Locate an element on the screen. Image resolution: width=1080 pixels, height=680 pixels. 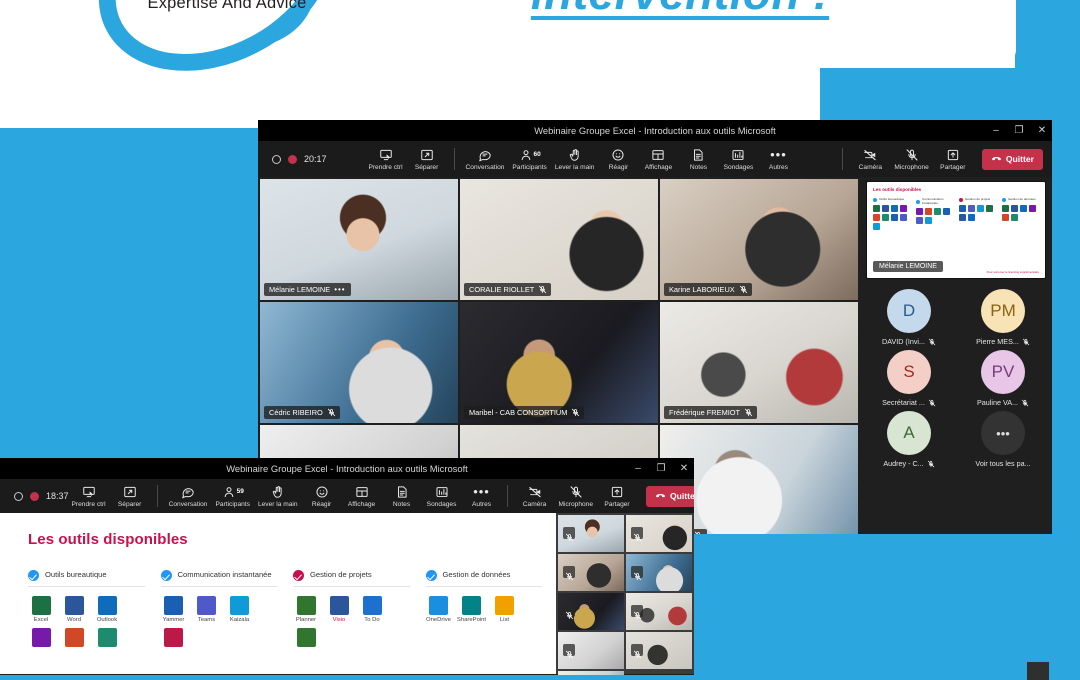
speech-bubble-tail is located at coordinates (581, 76).